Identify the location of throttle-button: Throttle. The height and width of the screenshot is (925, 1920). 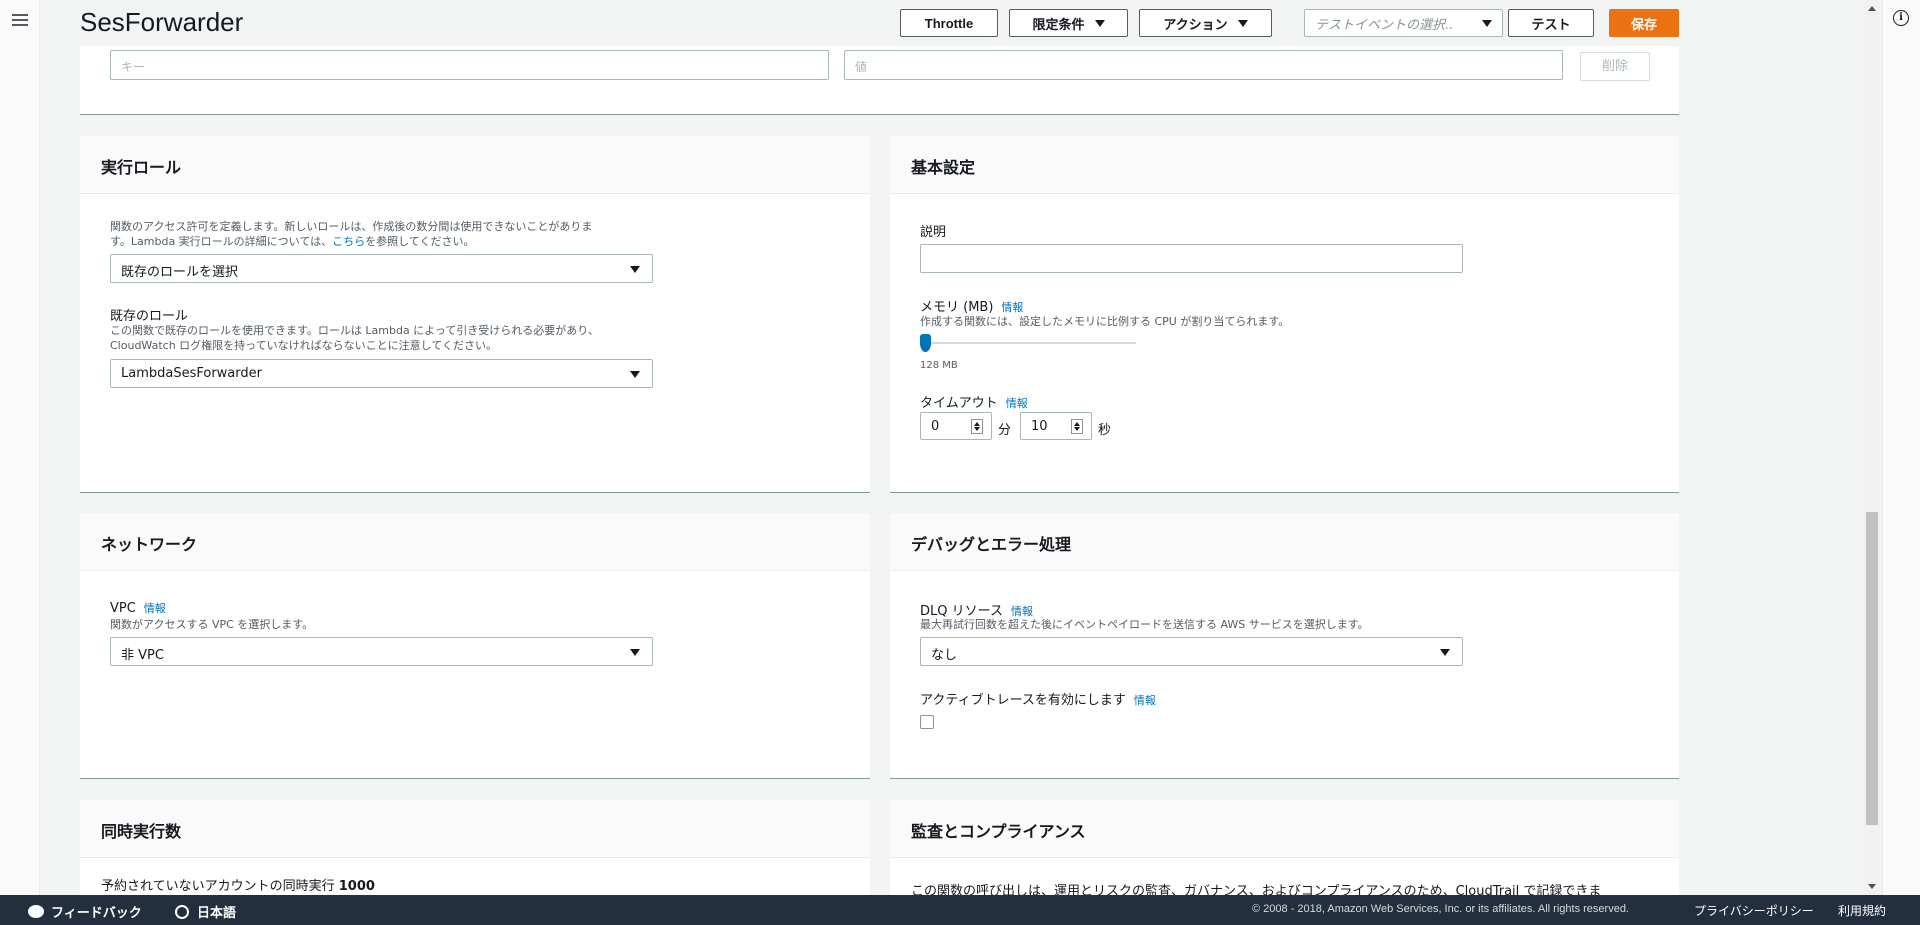
(949, 23).